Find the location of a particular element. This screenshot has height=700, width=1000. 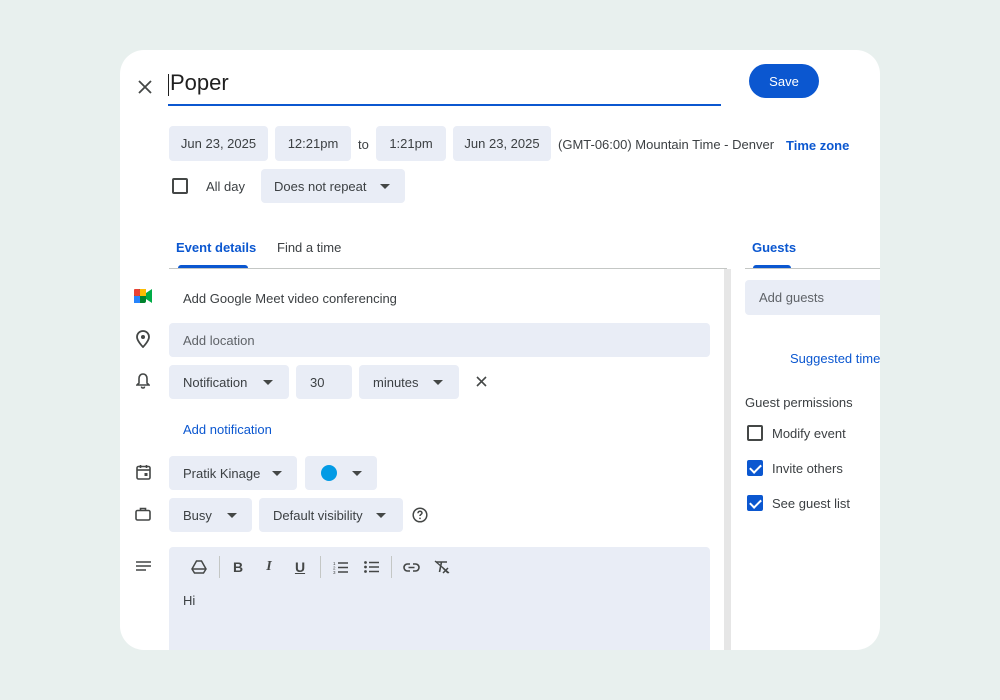

start-time-field: 12:21pm is located at coordinates (313, 143).